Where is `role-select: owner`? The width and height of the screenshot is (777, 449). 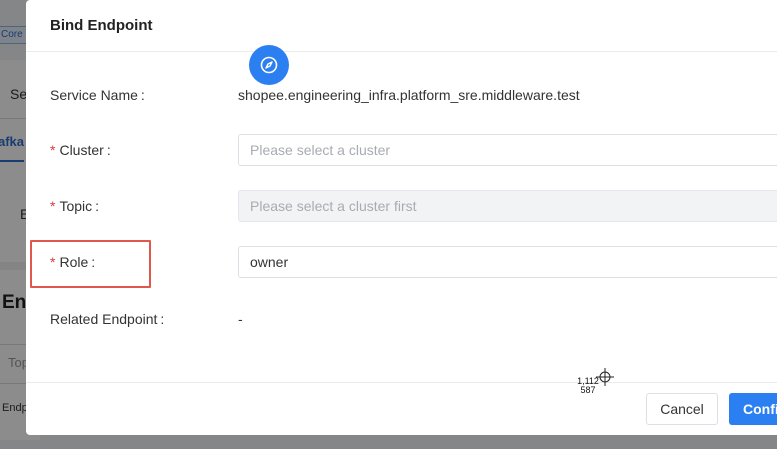 role-select: owner is located at coordinates (507, 262).